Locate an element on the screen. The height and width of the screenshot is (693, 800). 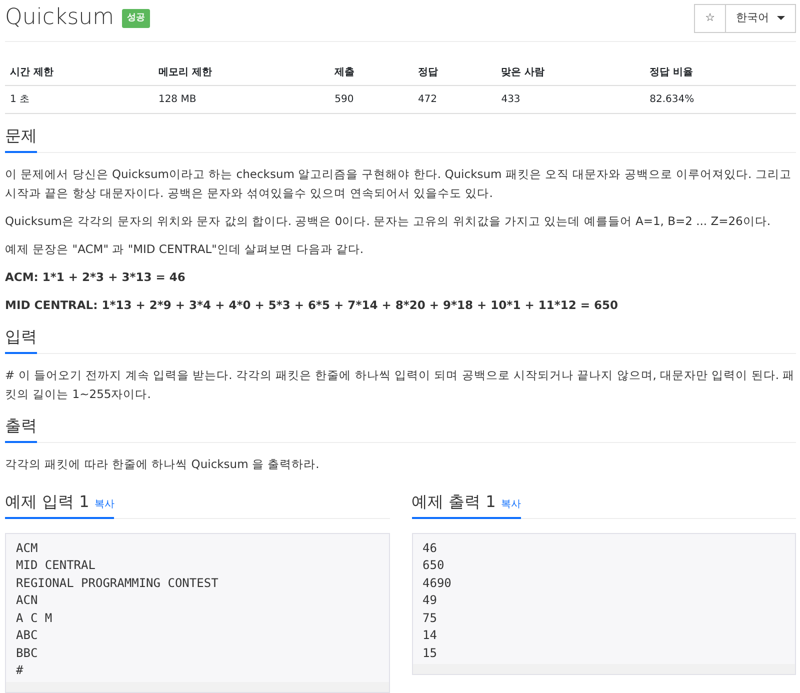
paragraph: 각각의 패킷에 따라 한줄에 하나씩 Quicksum 을 출력하라. is located at coordinates (162, 464).